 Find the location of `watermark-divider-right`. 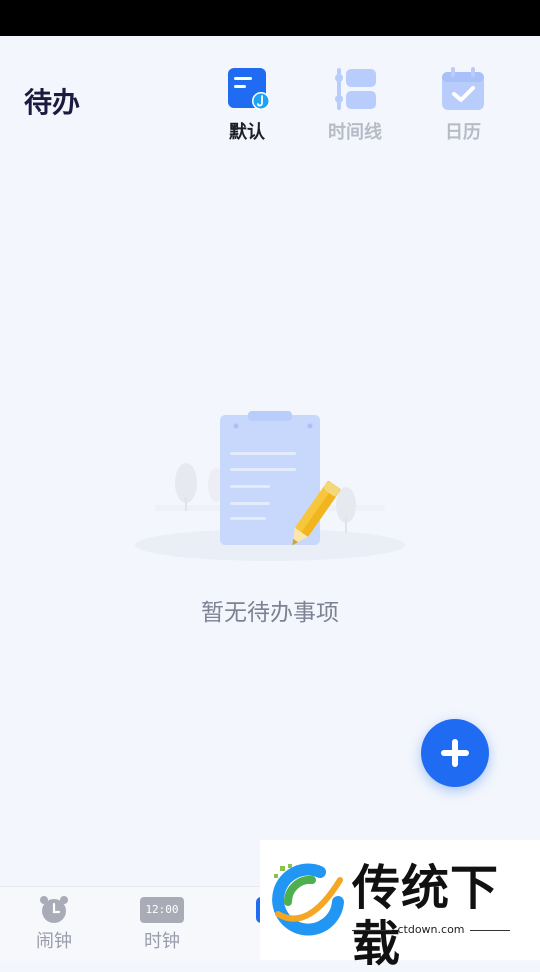

watermark-divider-right is located at coordinates (490, 930).